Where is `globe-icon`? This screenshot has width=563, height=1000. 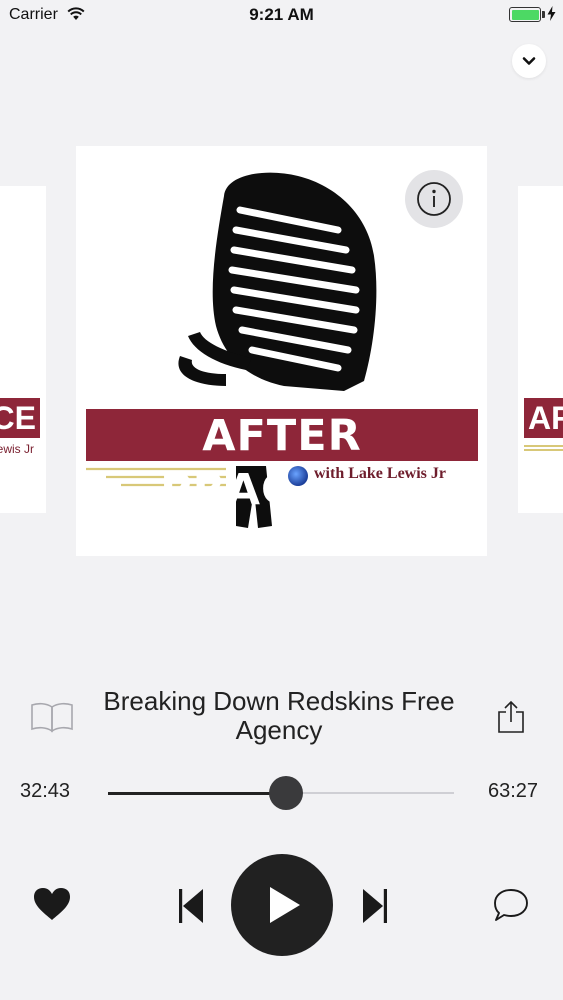
globe-icon is located at coordinates (298, 476).